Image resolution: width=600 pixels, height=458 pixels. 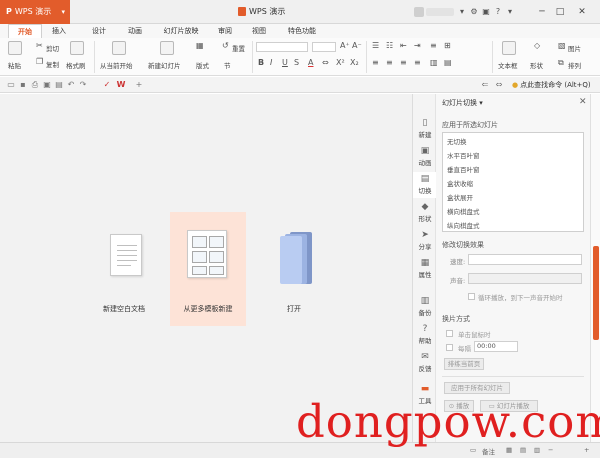 I want to click on picture-icon: ▧, so click(x=562, y=45).